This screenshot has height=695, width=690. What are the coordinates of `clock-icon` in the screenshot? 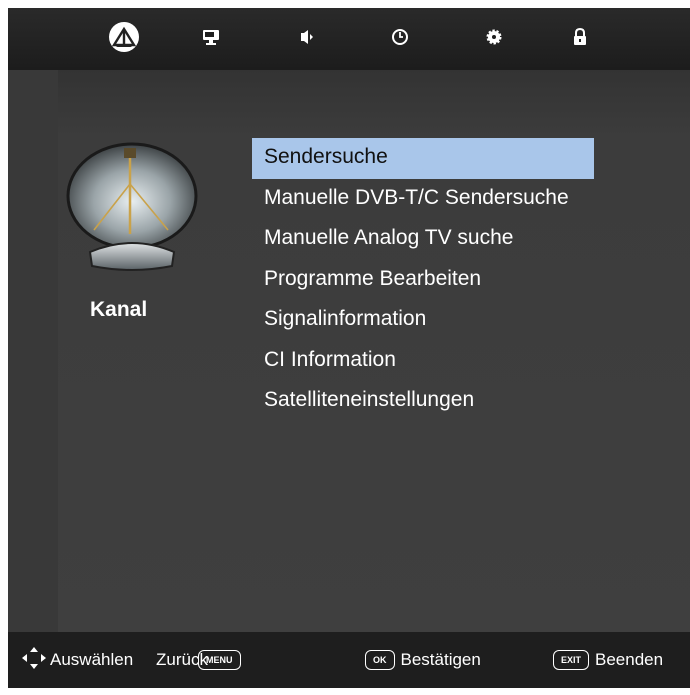 It's located at (400, 39).